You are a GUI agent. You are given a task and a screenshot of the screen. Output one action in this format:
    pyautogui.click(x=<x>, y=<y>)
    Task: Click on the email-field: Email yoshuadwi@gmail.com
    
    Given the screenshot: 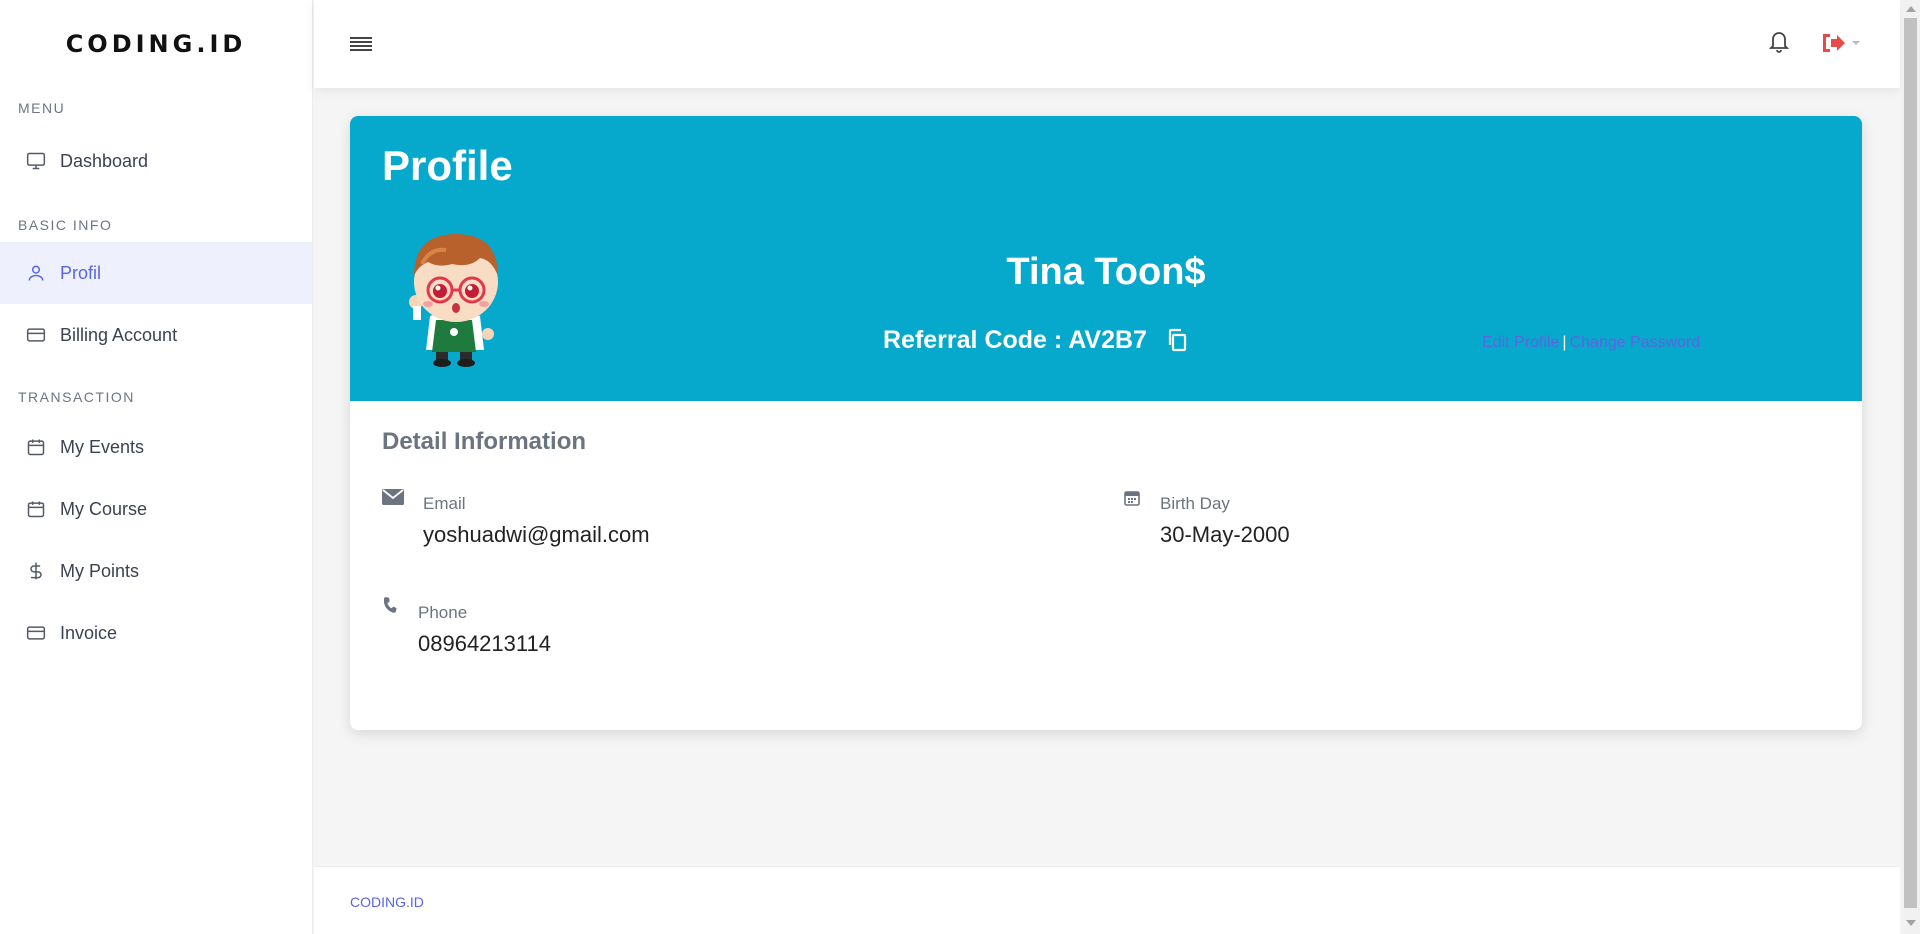 What is the action you would take?
    pyautogui.click(x=682, y=523)
    